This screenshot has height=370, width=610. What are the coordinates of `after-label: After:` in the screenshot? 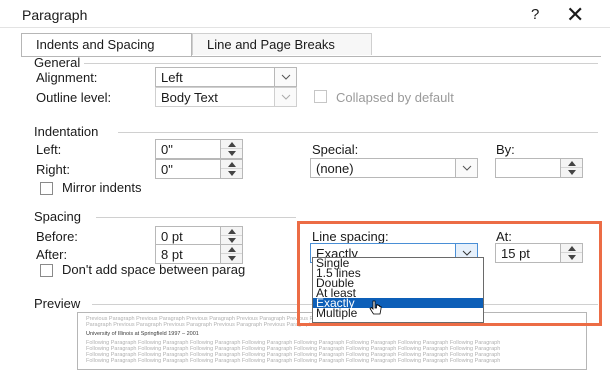 It's located at (52, 254).